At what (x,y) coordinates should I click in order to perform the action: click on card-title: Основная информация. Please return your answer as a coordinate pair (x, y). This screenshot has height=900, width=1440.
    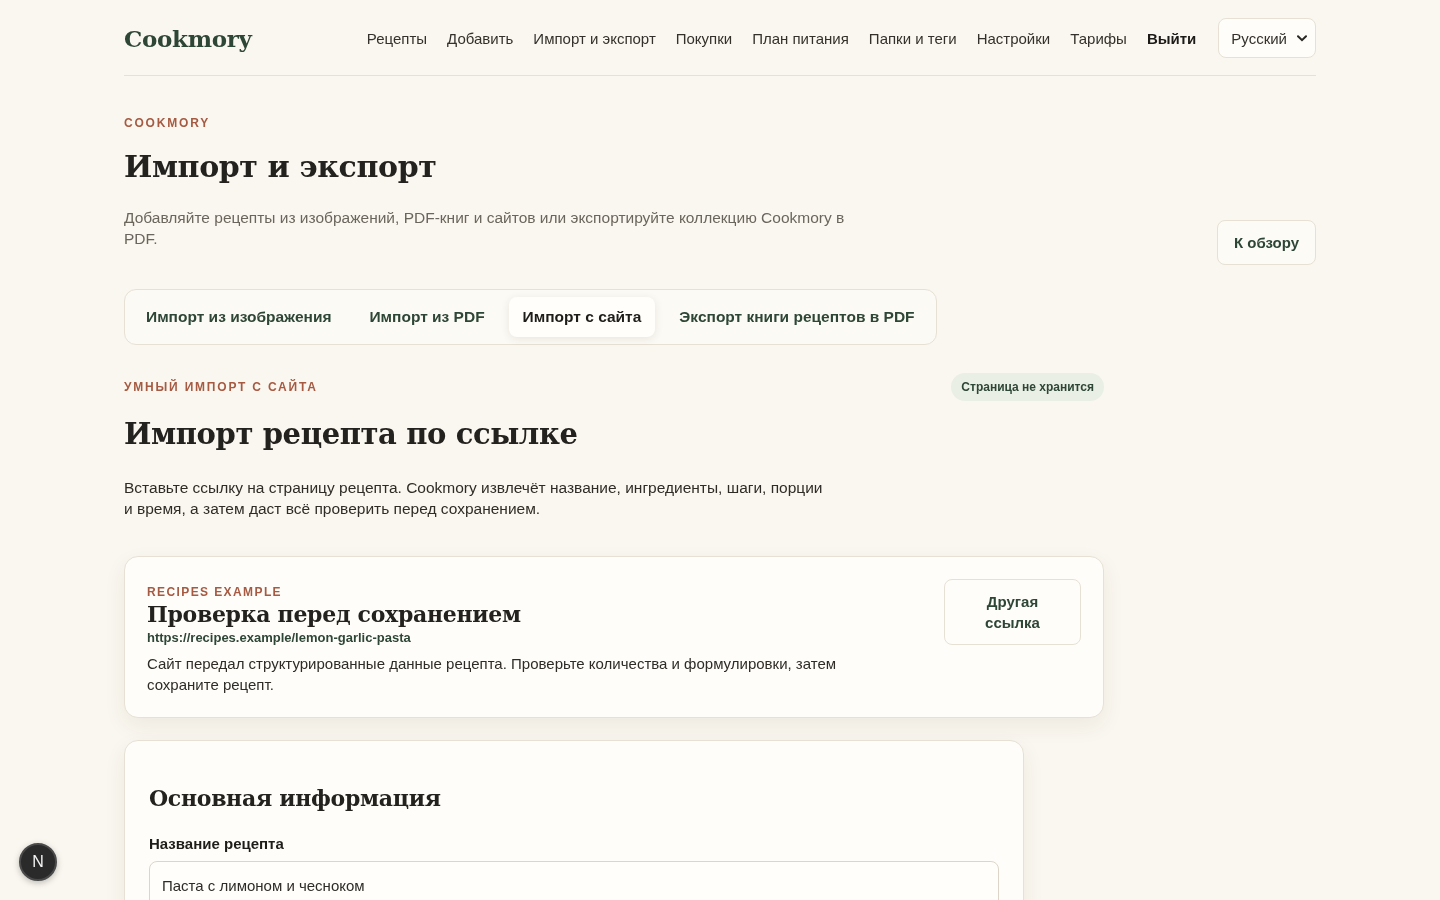
    Looking at the image, I should click on (295, 798).